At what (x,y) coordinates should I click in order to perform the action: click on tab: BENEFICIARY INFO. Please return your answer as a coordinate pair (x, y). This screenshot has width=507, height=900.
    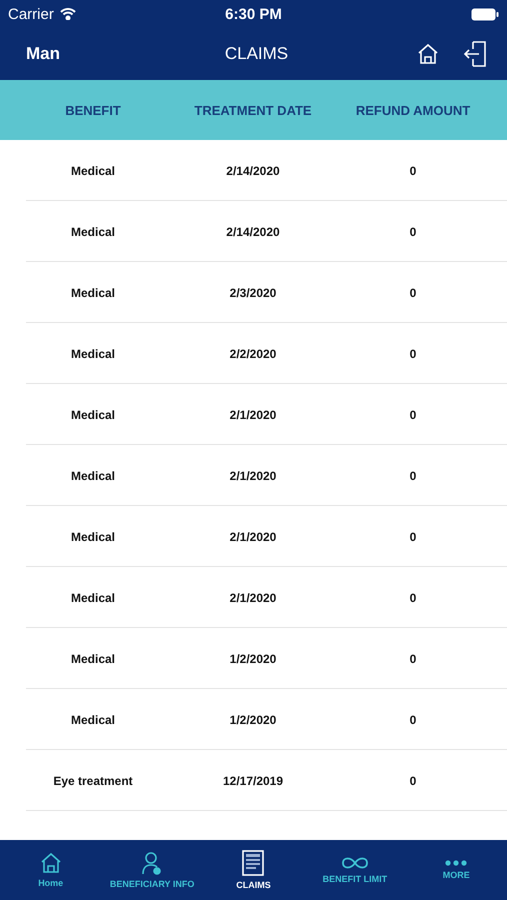
    Looking at the image, I should click on (152, 870).